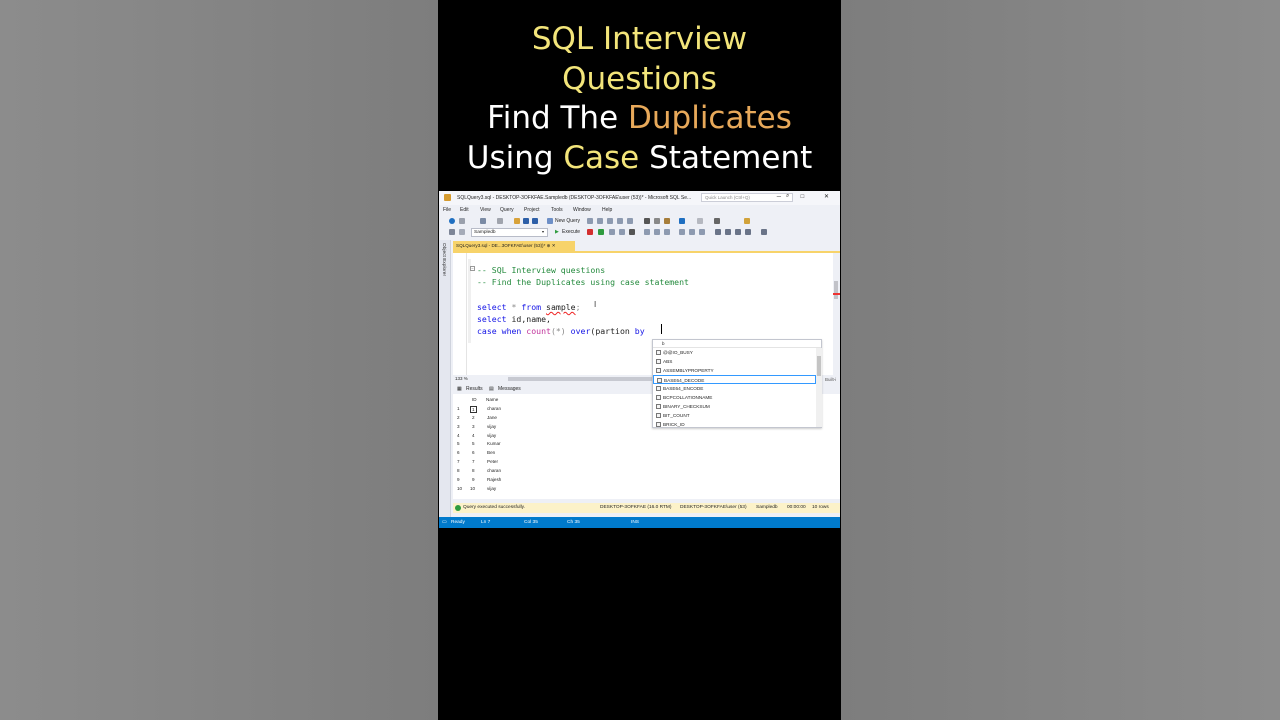 The height and width of the screenshot is (720, 1280). Describe the element at coordinates (517, 221) in the screenshot. I see `open-folder-icon` at that location.